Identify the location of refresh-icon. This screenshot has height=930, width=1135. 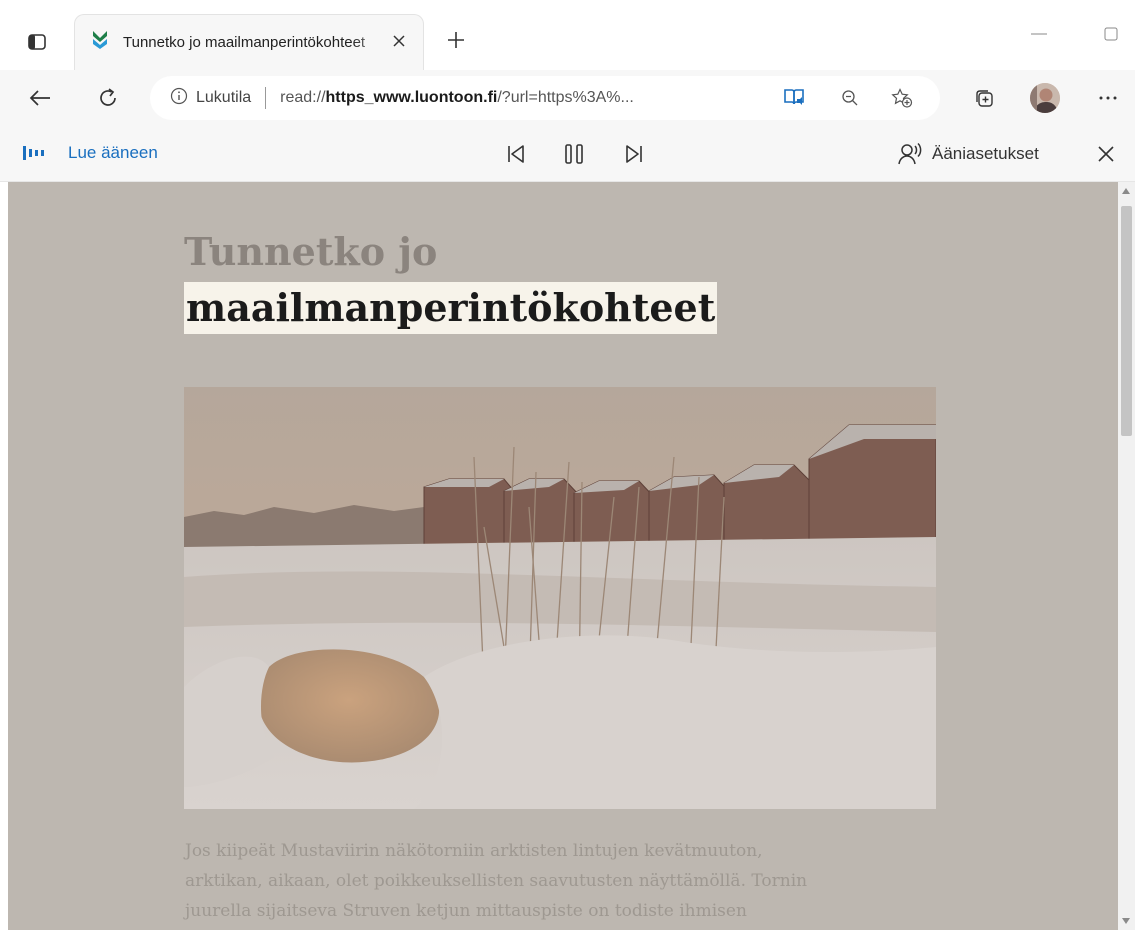
(108, 97).